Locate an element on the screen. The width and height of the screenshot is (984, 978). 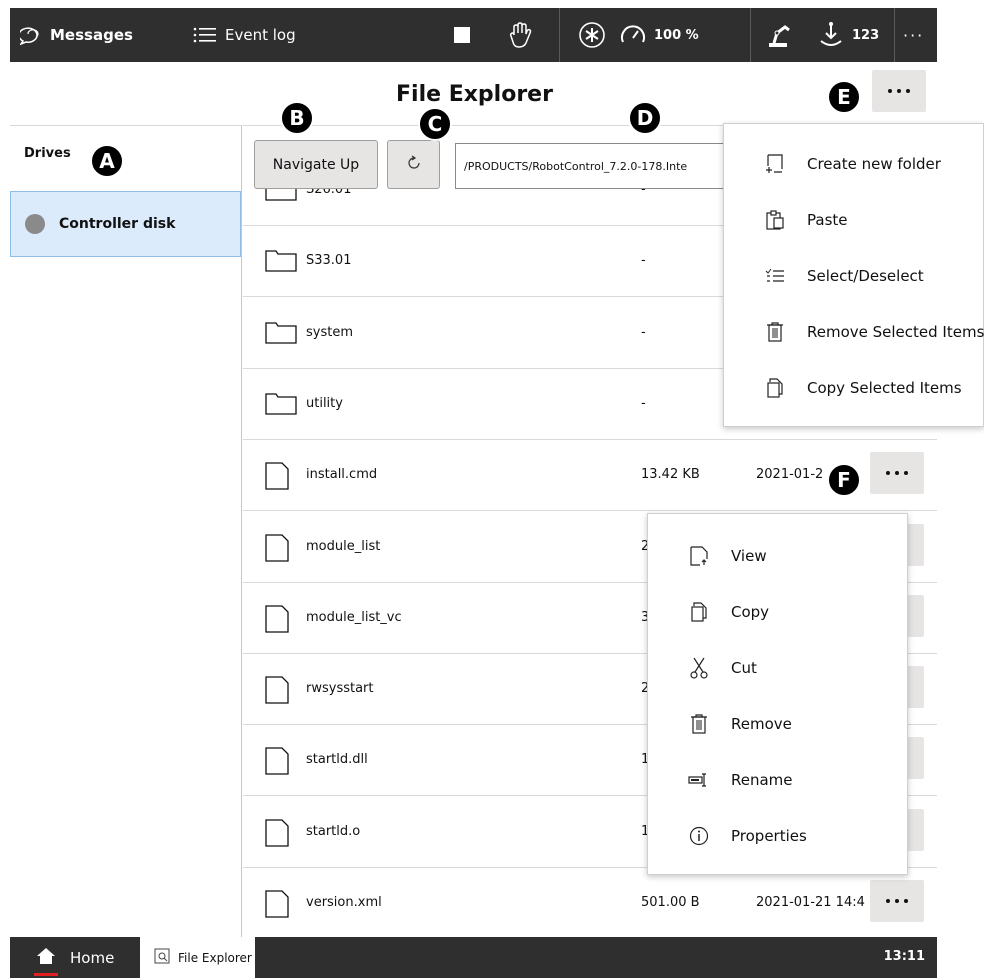
bottom-bar: Home File Explorer 13:11 is located at coordinates (473, 957).